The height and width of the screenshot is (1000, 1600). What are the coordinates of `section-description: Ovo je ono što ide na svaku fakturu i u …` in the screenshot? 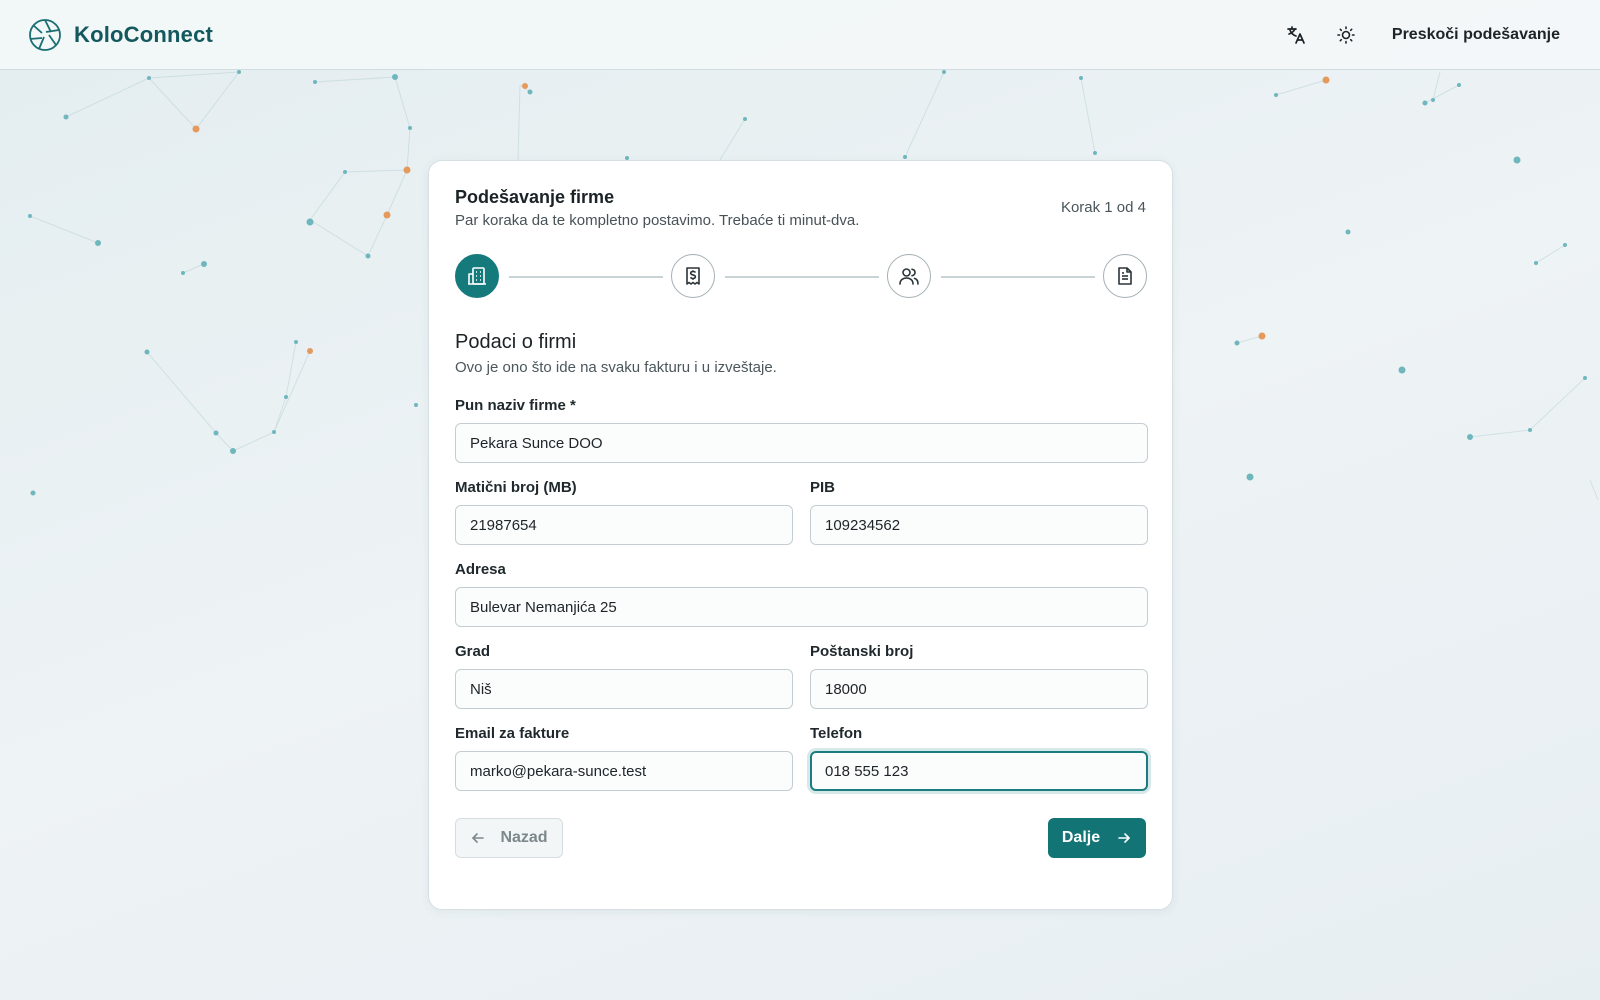 It's located at (616, 367).